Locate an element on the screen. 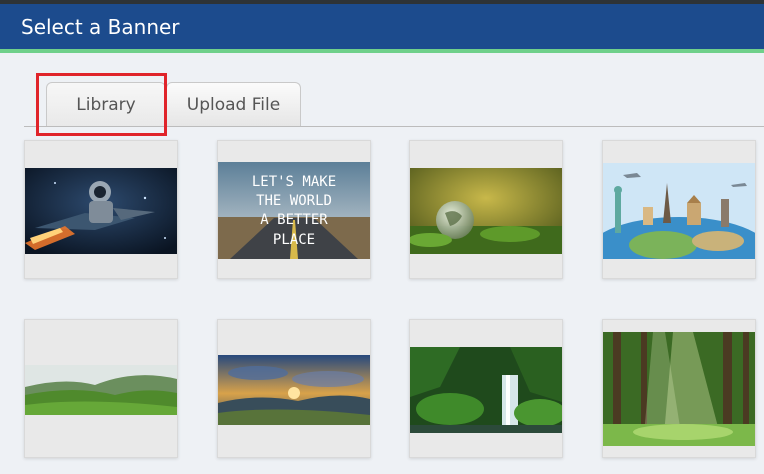 The height and width of the screenshot is (474, 764). banner-thumb-sunset-valley is located at coordinates (294, 388).